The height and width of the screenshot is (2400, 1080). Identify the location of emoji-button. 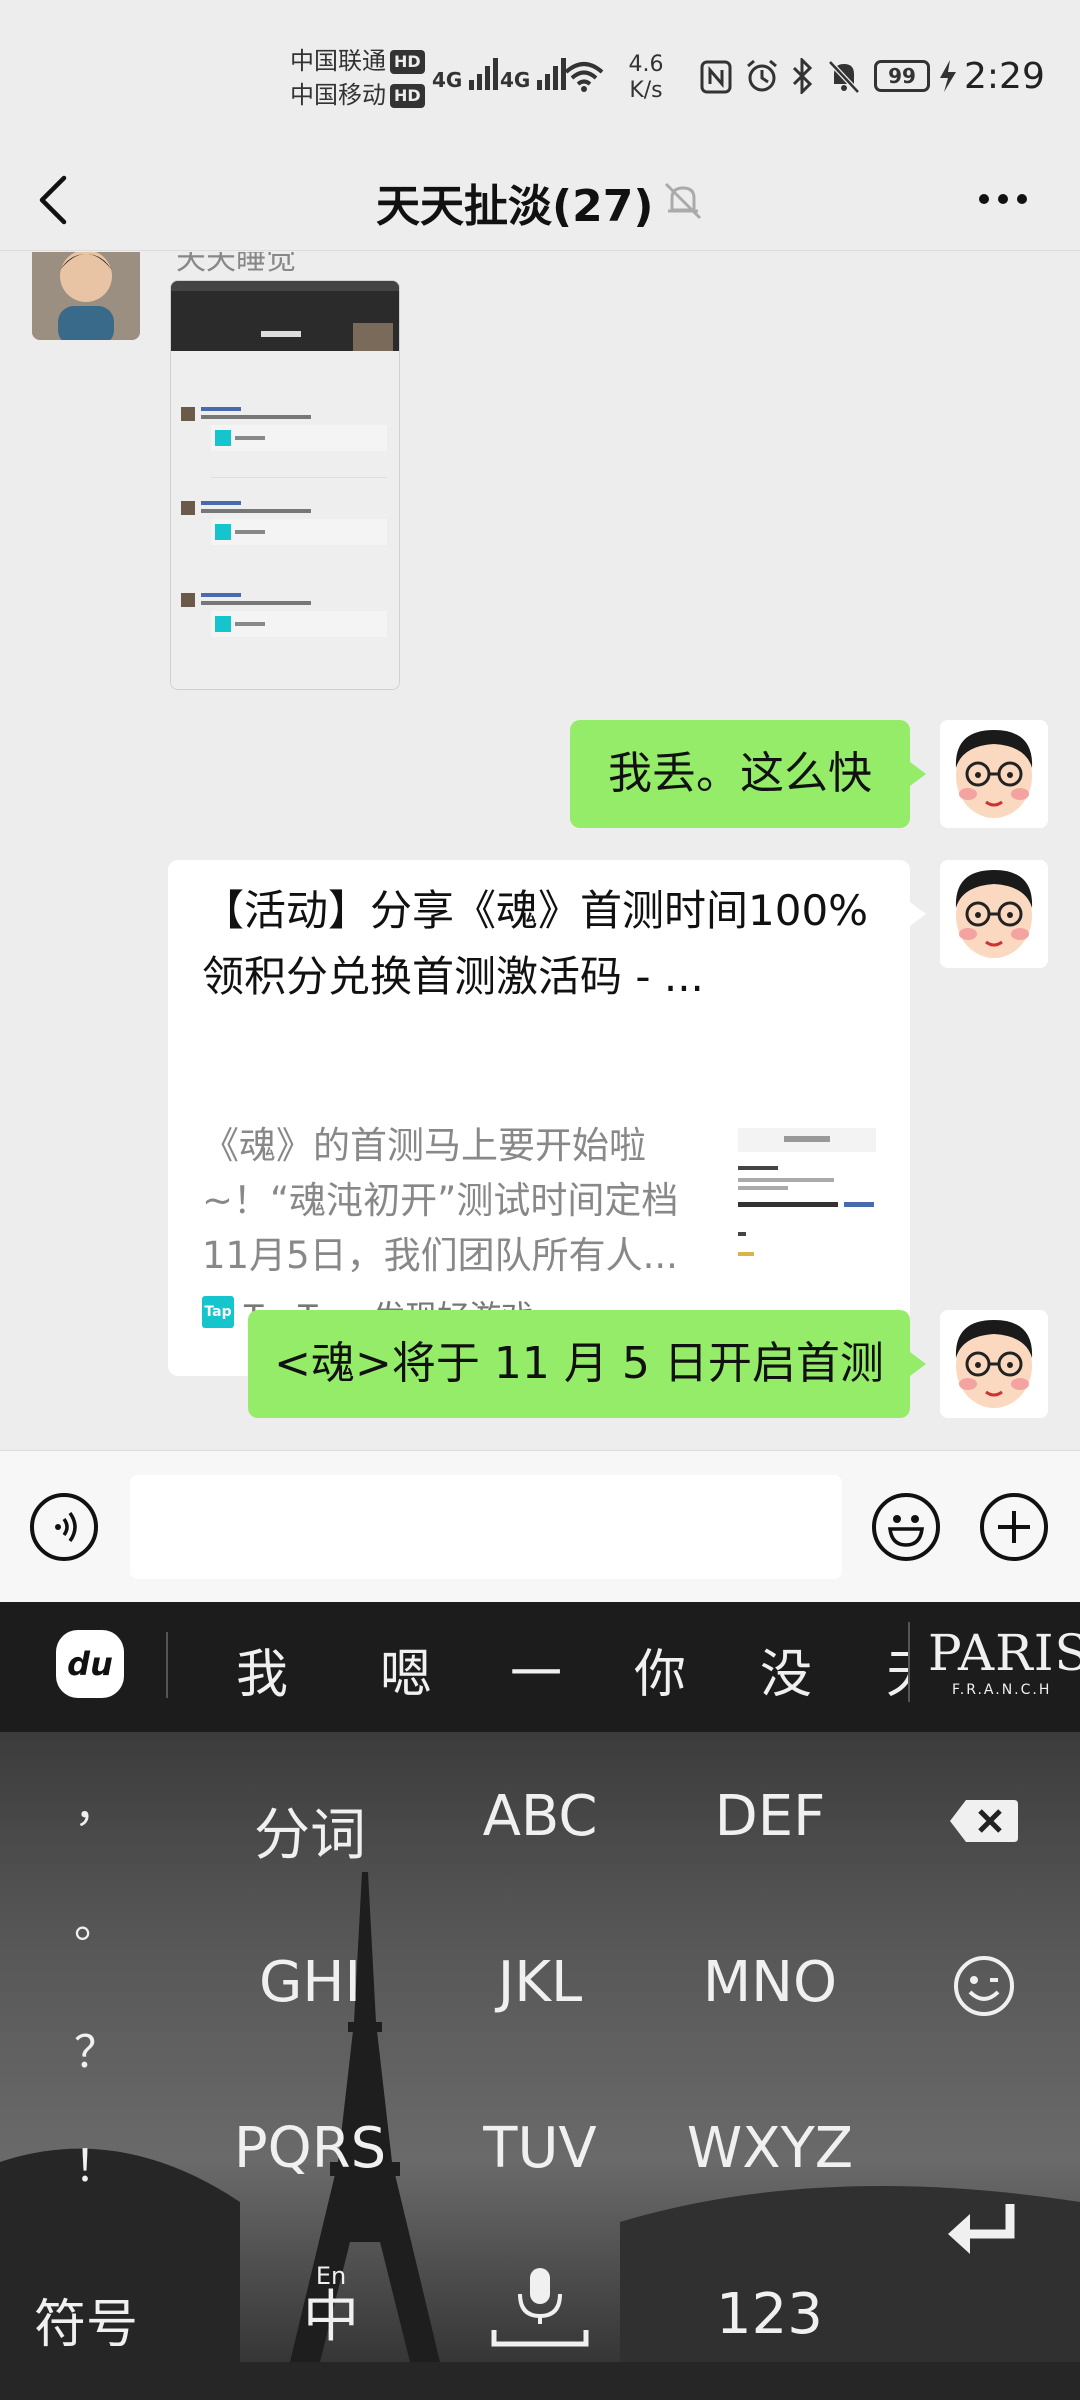
(906, 1527).